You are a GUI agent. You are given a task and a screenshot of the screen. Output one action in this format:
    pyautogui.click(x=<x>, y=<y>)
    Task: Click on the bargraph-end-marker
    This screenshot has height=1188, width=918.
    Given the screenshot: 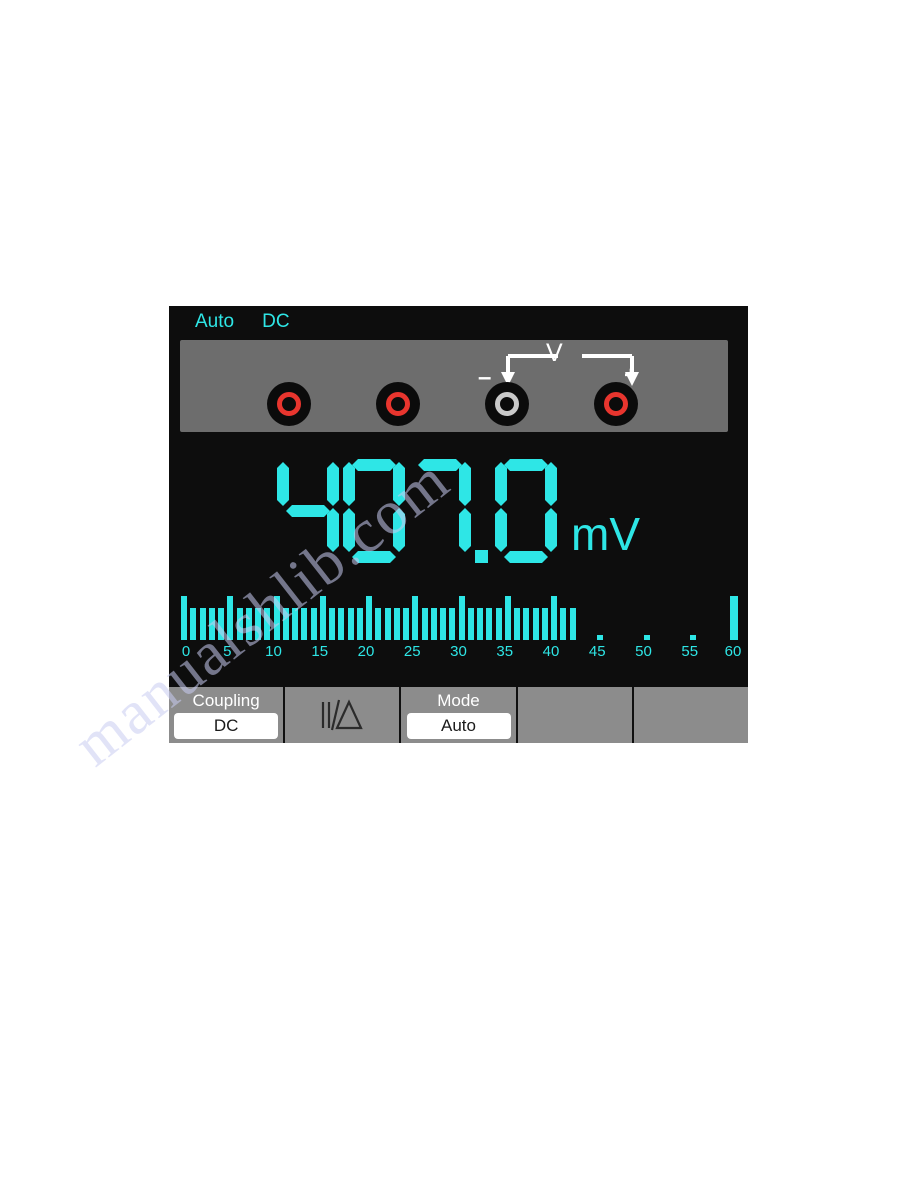 What is the action you would take?
    pyautogui.click(x=734, y=618)
    